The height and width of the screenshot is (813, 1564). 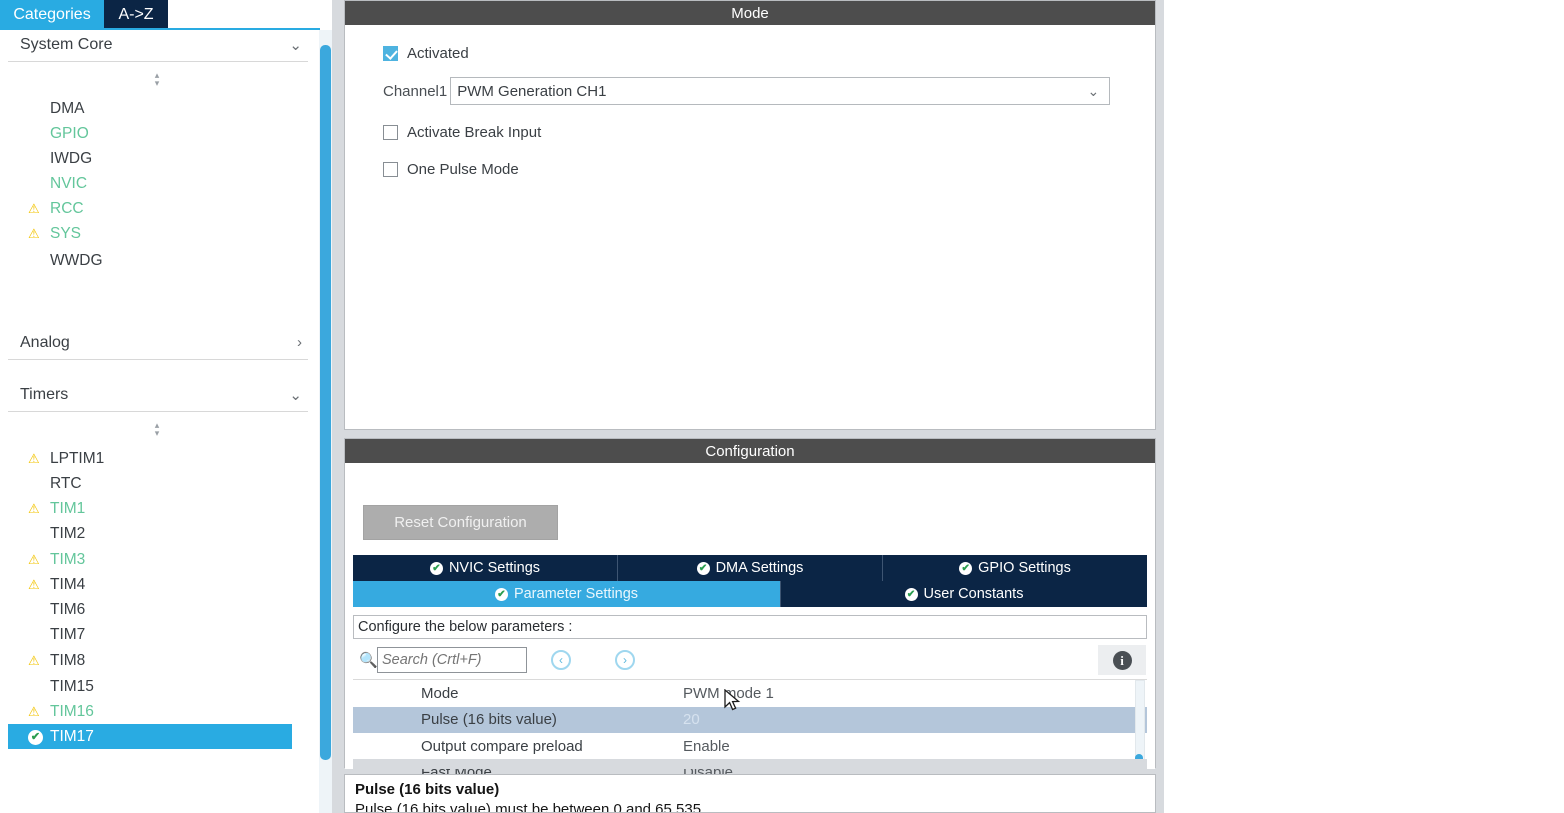 I want to click on tab-parameter-settings: ✔ Parameter Settings, so click(x=567, y=594).